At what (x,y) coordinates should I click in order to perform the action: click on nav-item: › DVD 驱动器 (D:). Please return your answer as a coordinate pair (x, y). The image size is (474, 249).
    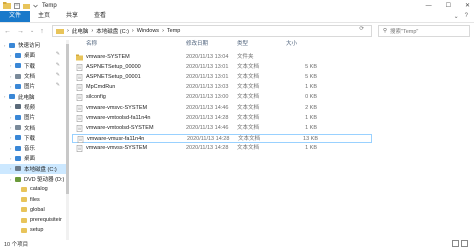
    Looking at the image, I should click on (34, 179).